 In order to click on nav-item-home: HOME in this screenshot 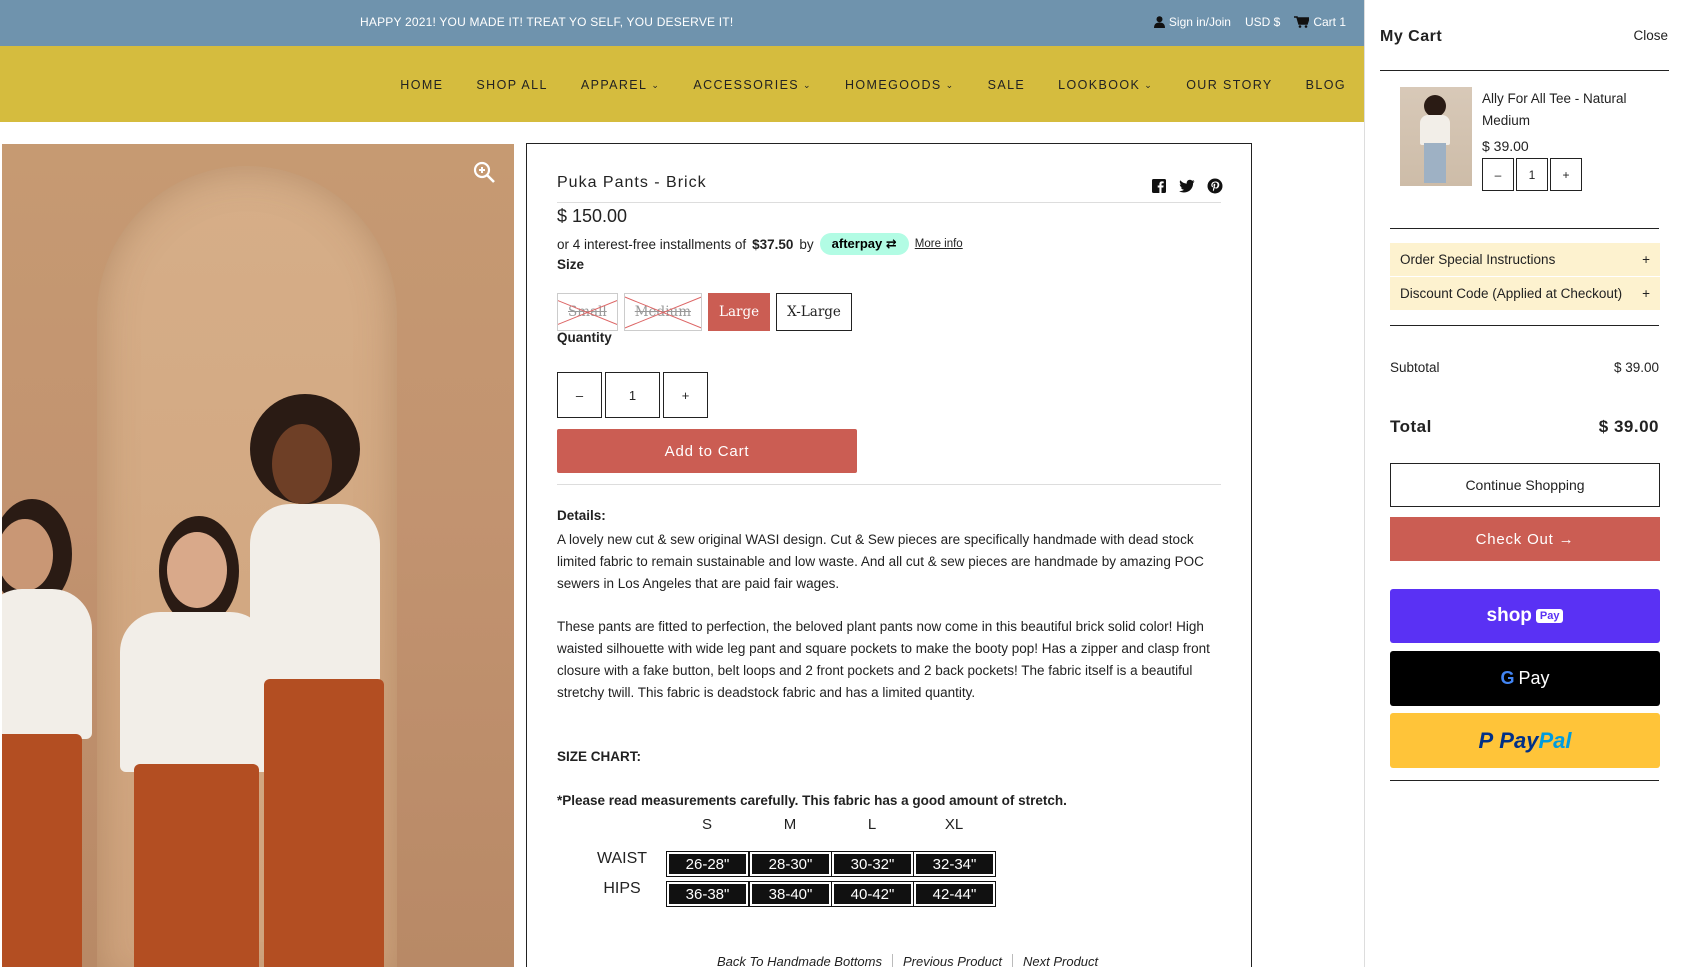, I will do `click(421, 85)`.